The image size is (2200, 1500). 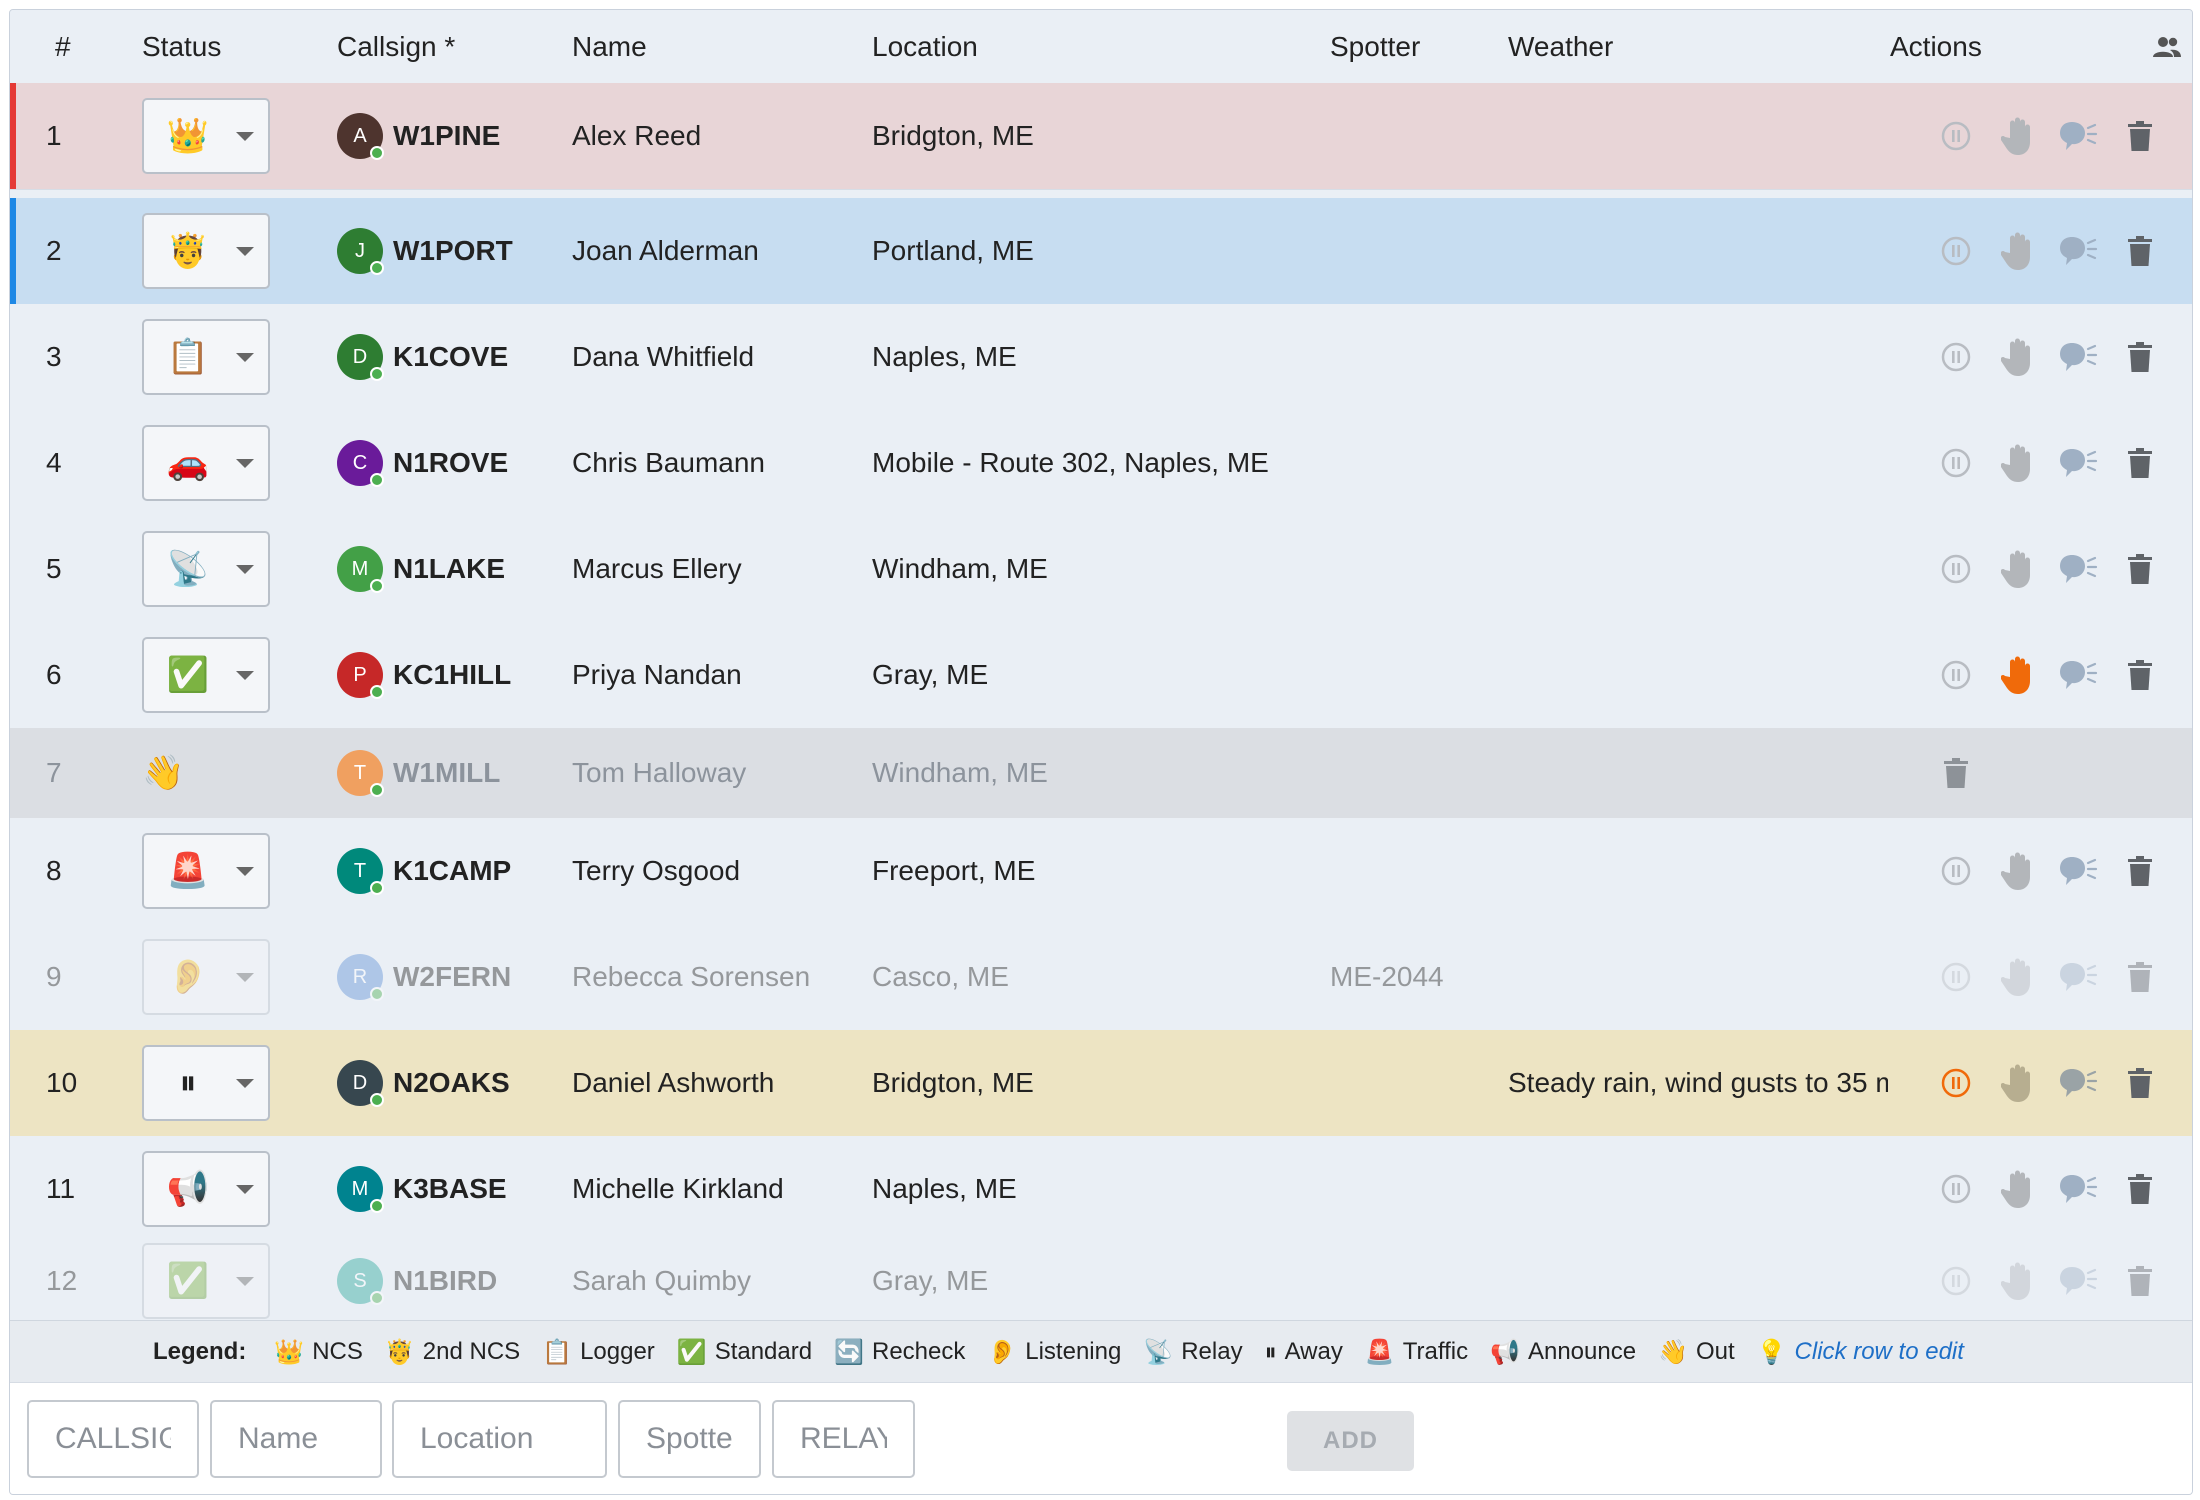 I want to click on table-row: 3 📋 D K1COVE Dana Whitfield Naples, ME, so click(x=1101, y=357).